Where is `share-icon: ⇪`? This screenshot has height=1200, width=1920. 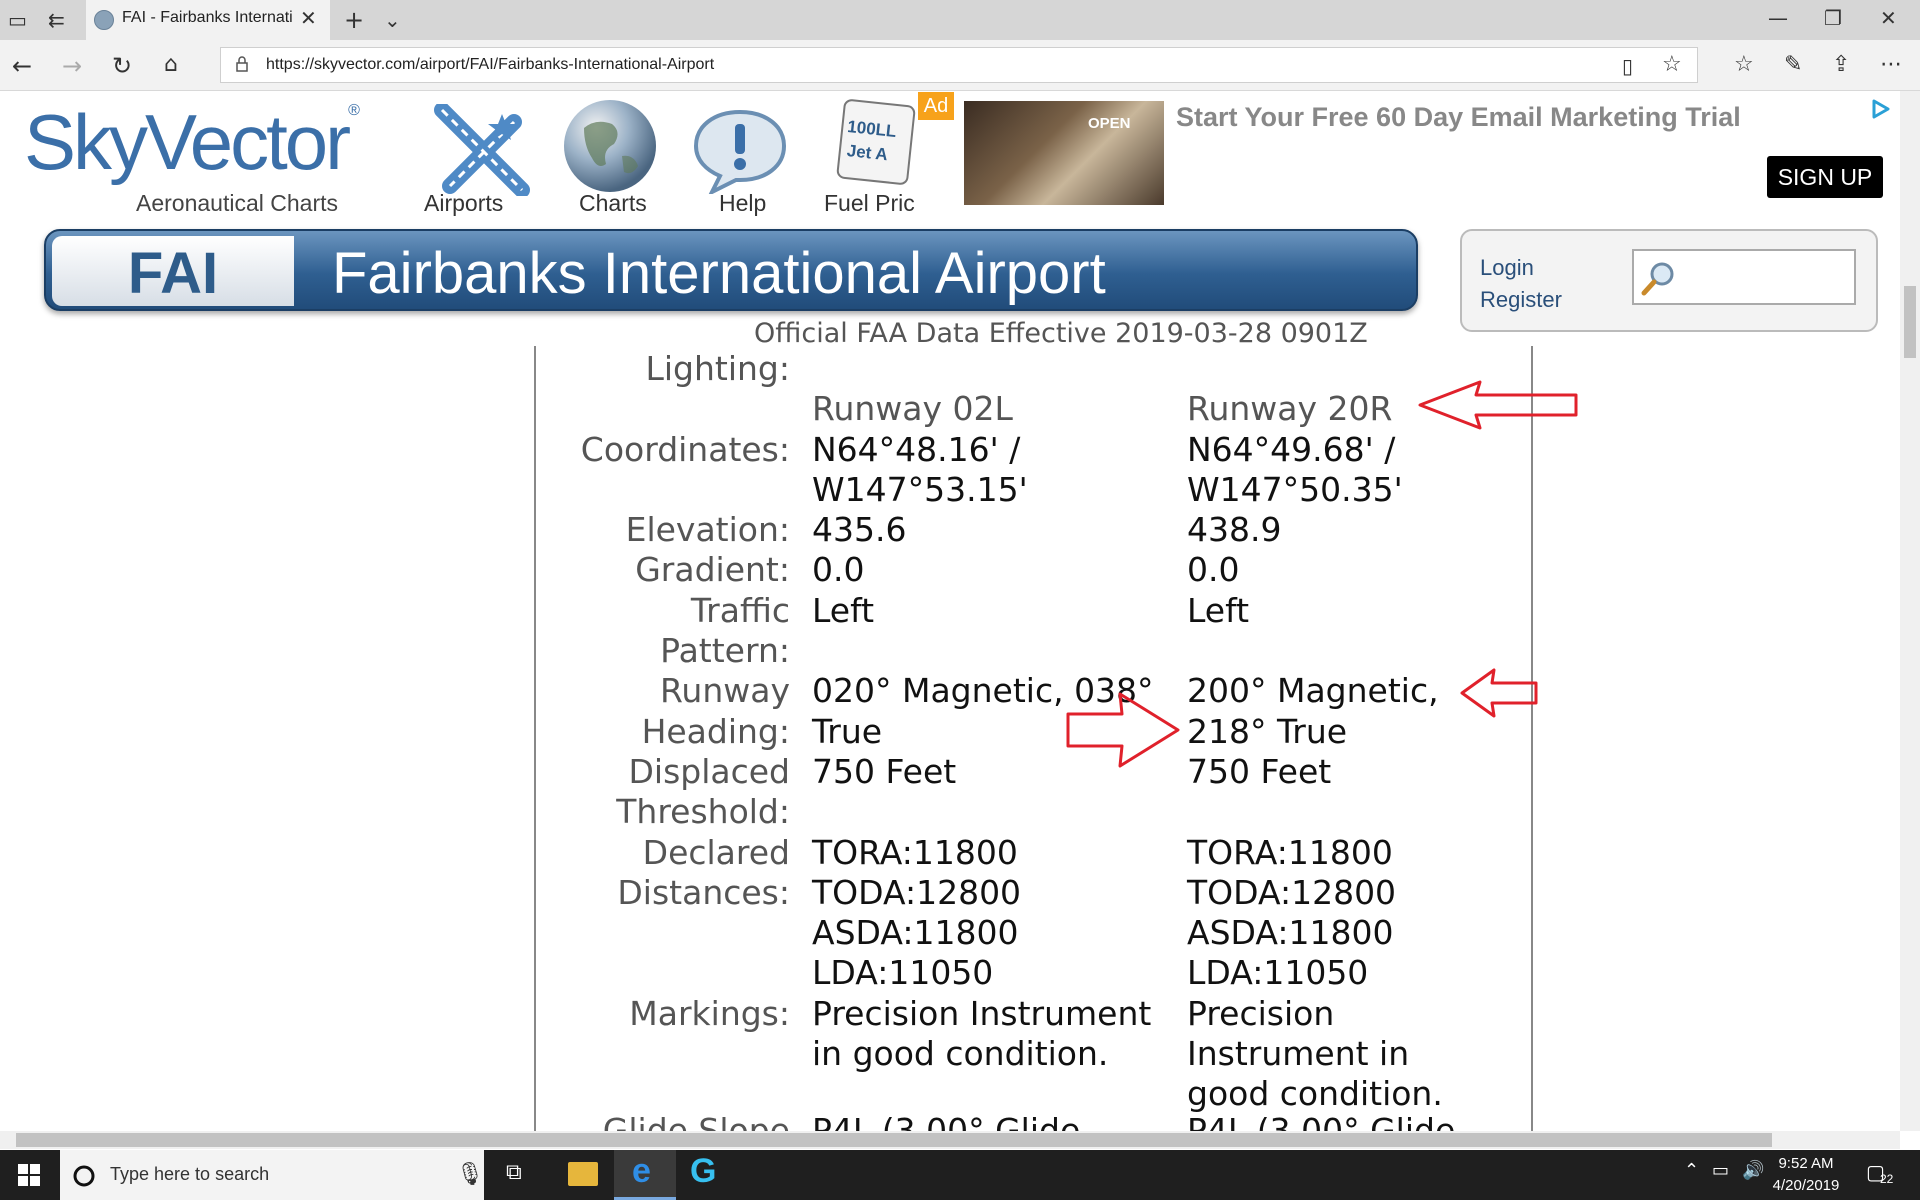
share-icon: ⇪ is located at coordinates (1841, 64).